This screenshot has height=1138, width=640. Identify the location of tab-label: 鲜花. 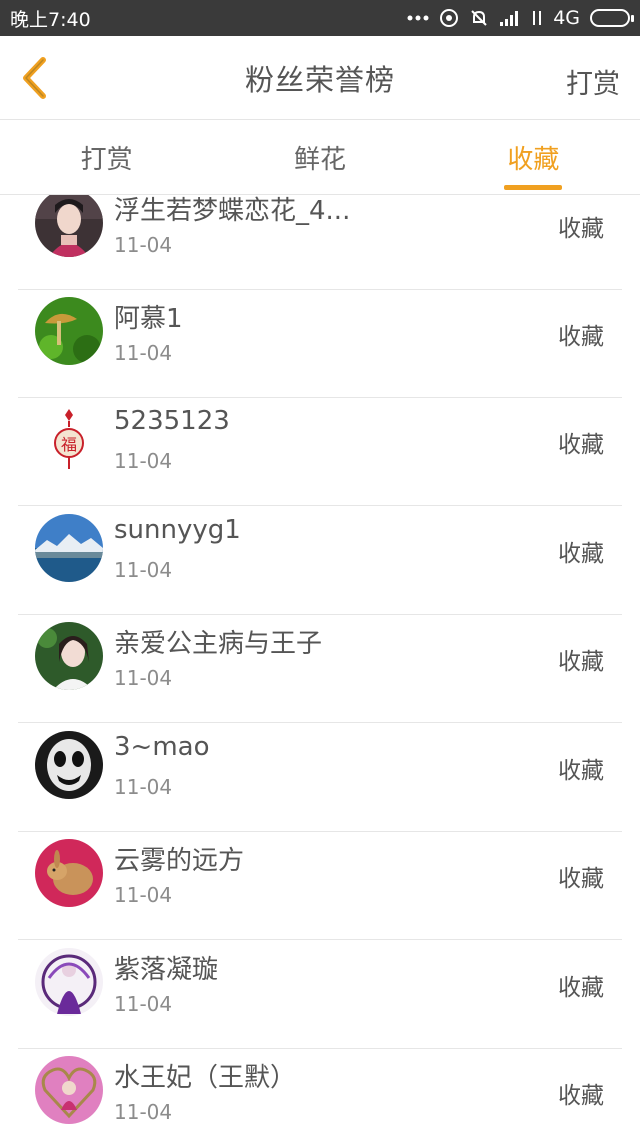
(319, 160).